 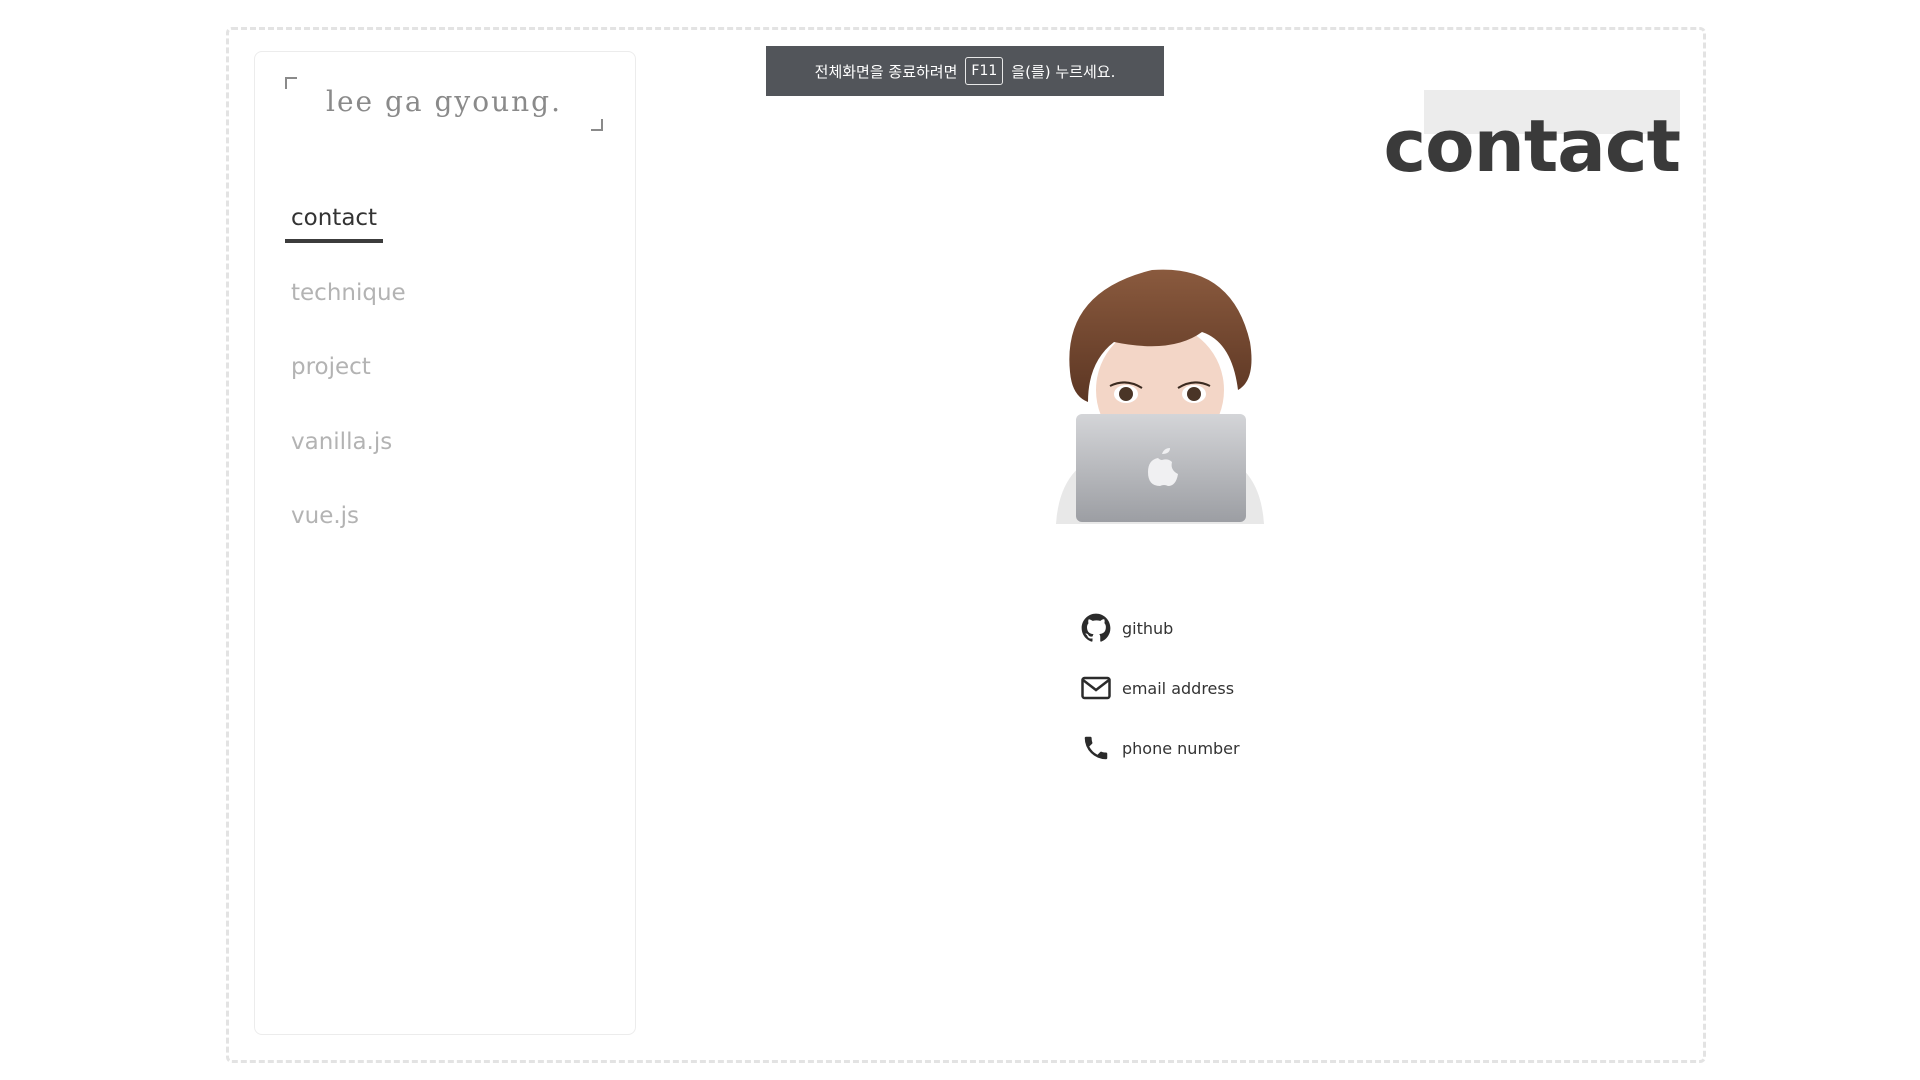 What do you see at coordinates (342, 441) in the screenshot?
I see `nav-item-label: vanilla.js` at bounding box center [342, 441].